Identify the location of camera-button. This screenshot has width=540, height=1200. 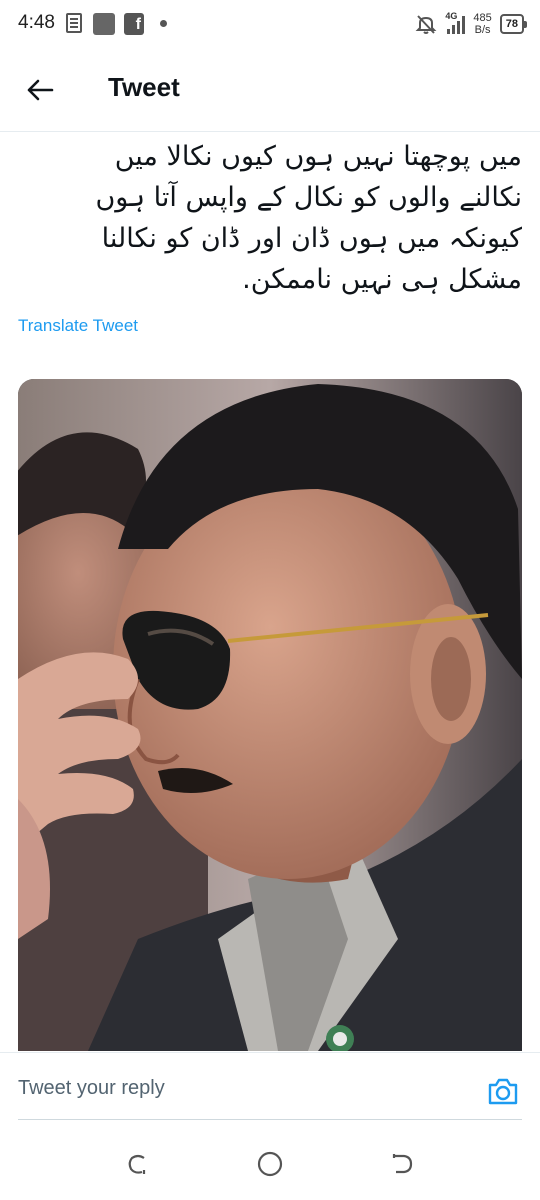
(503, 1092).